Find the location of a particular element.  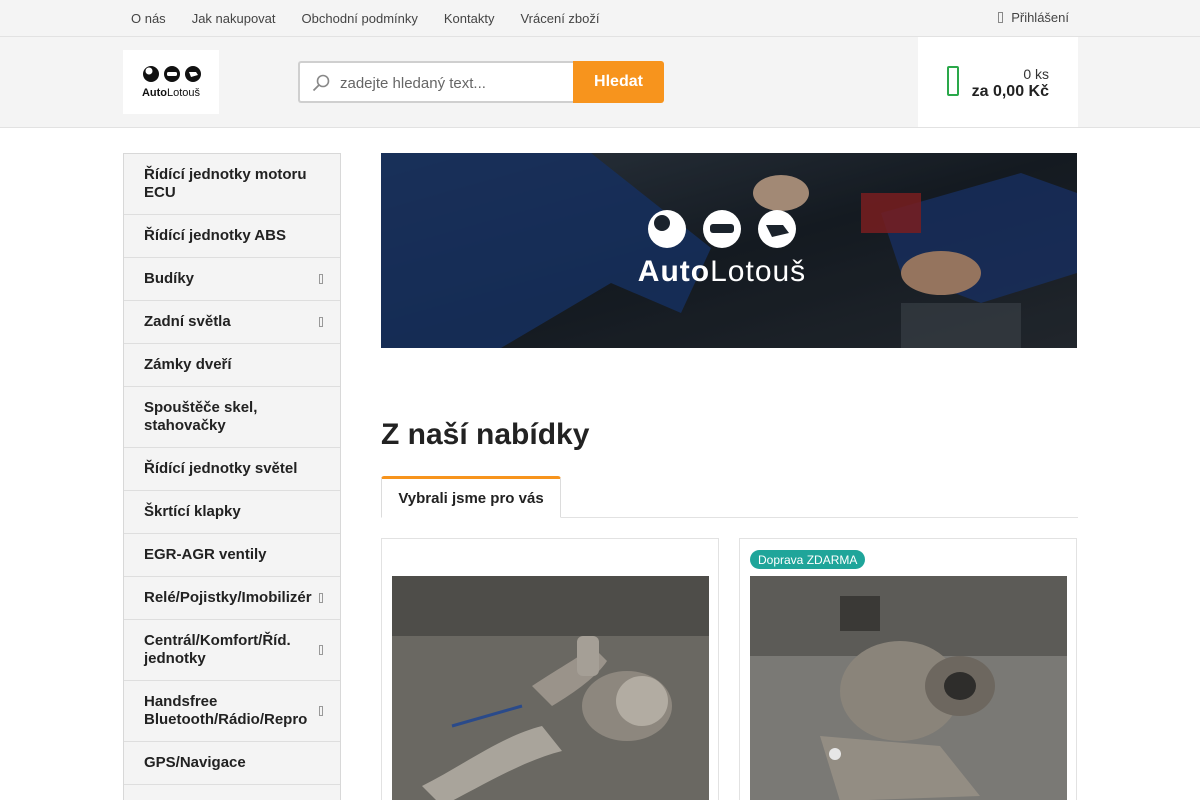

site-logo: AutoLotouš is located at coordinates (171, 82).